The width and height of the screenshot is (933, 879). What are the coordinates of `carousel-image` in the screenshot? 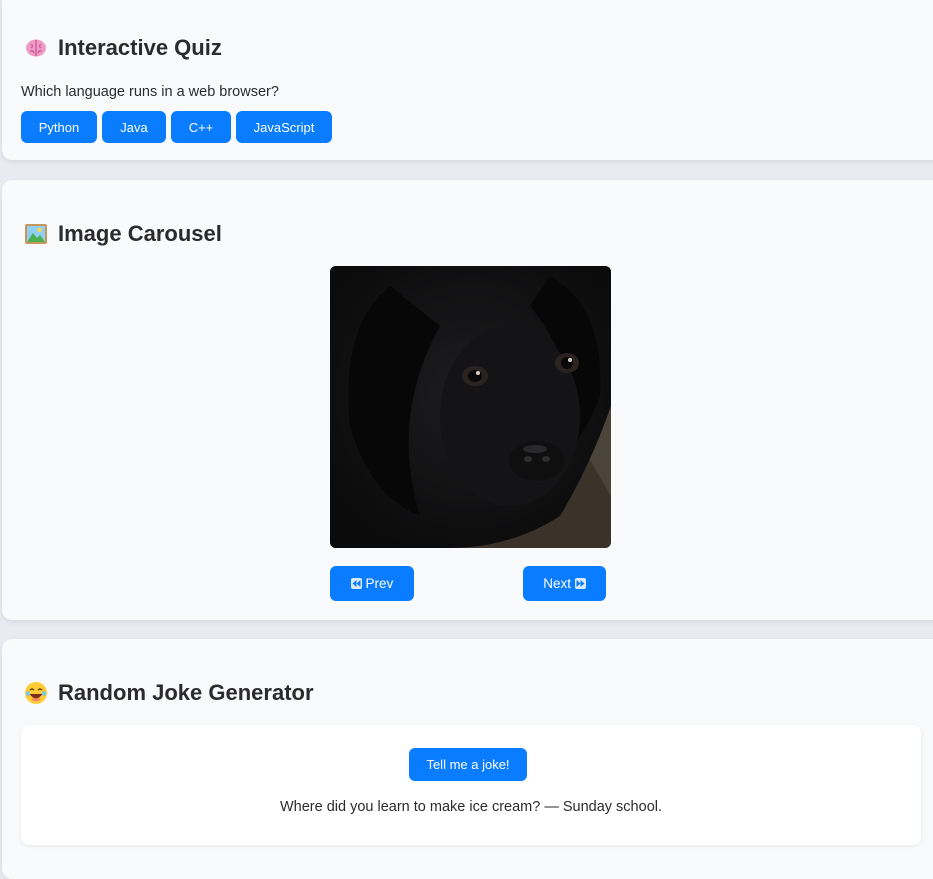 It's located at (470, 407).